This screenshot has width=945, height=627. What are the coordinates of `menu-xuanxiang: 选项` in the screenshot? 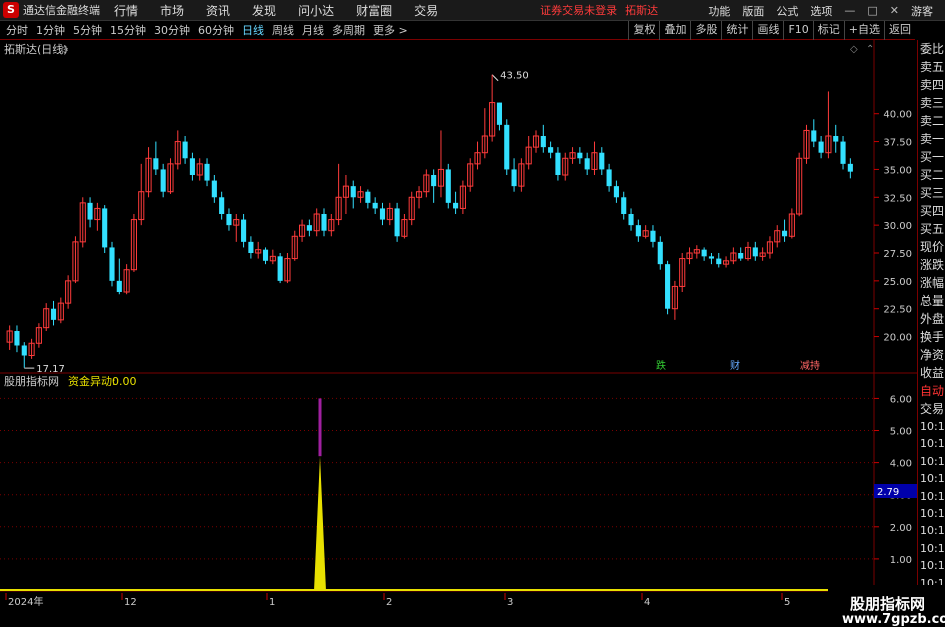 It's located at (821, 11).